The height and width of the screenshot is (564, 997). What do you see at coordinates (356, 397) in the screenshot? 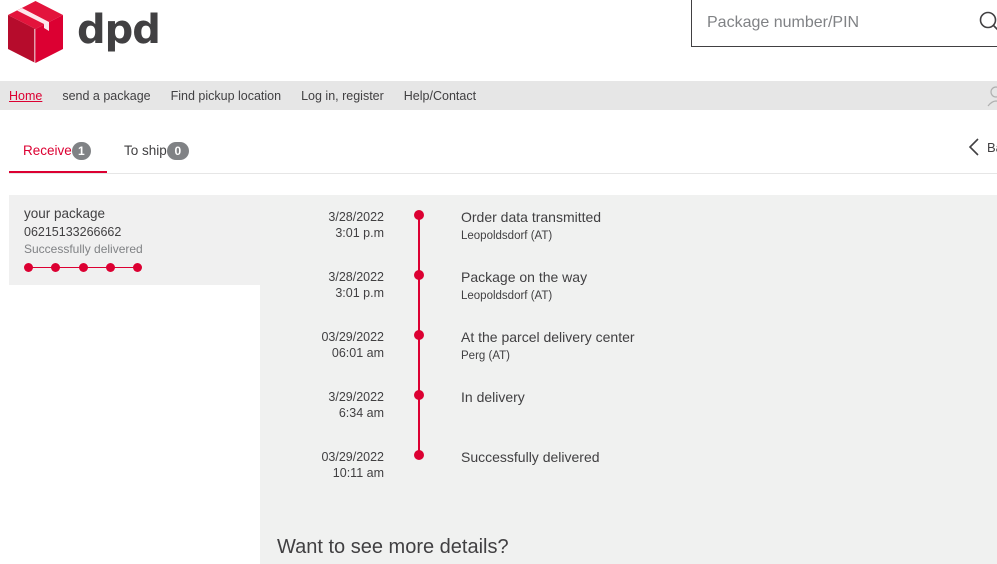
I see `event-date: 3/29/2022` at bounding box center [356, 397].